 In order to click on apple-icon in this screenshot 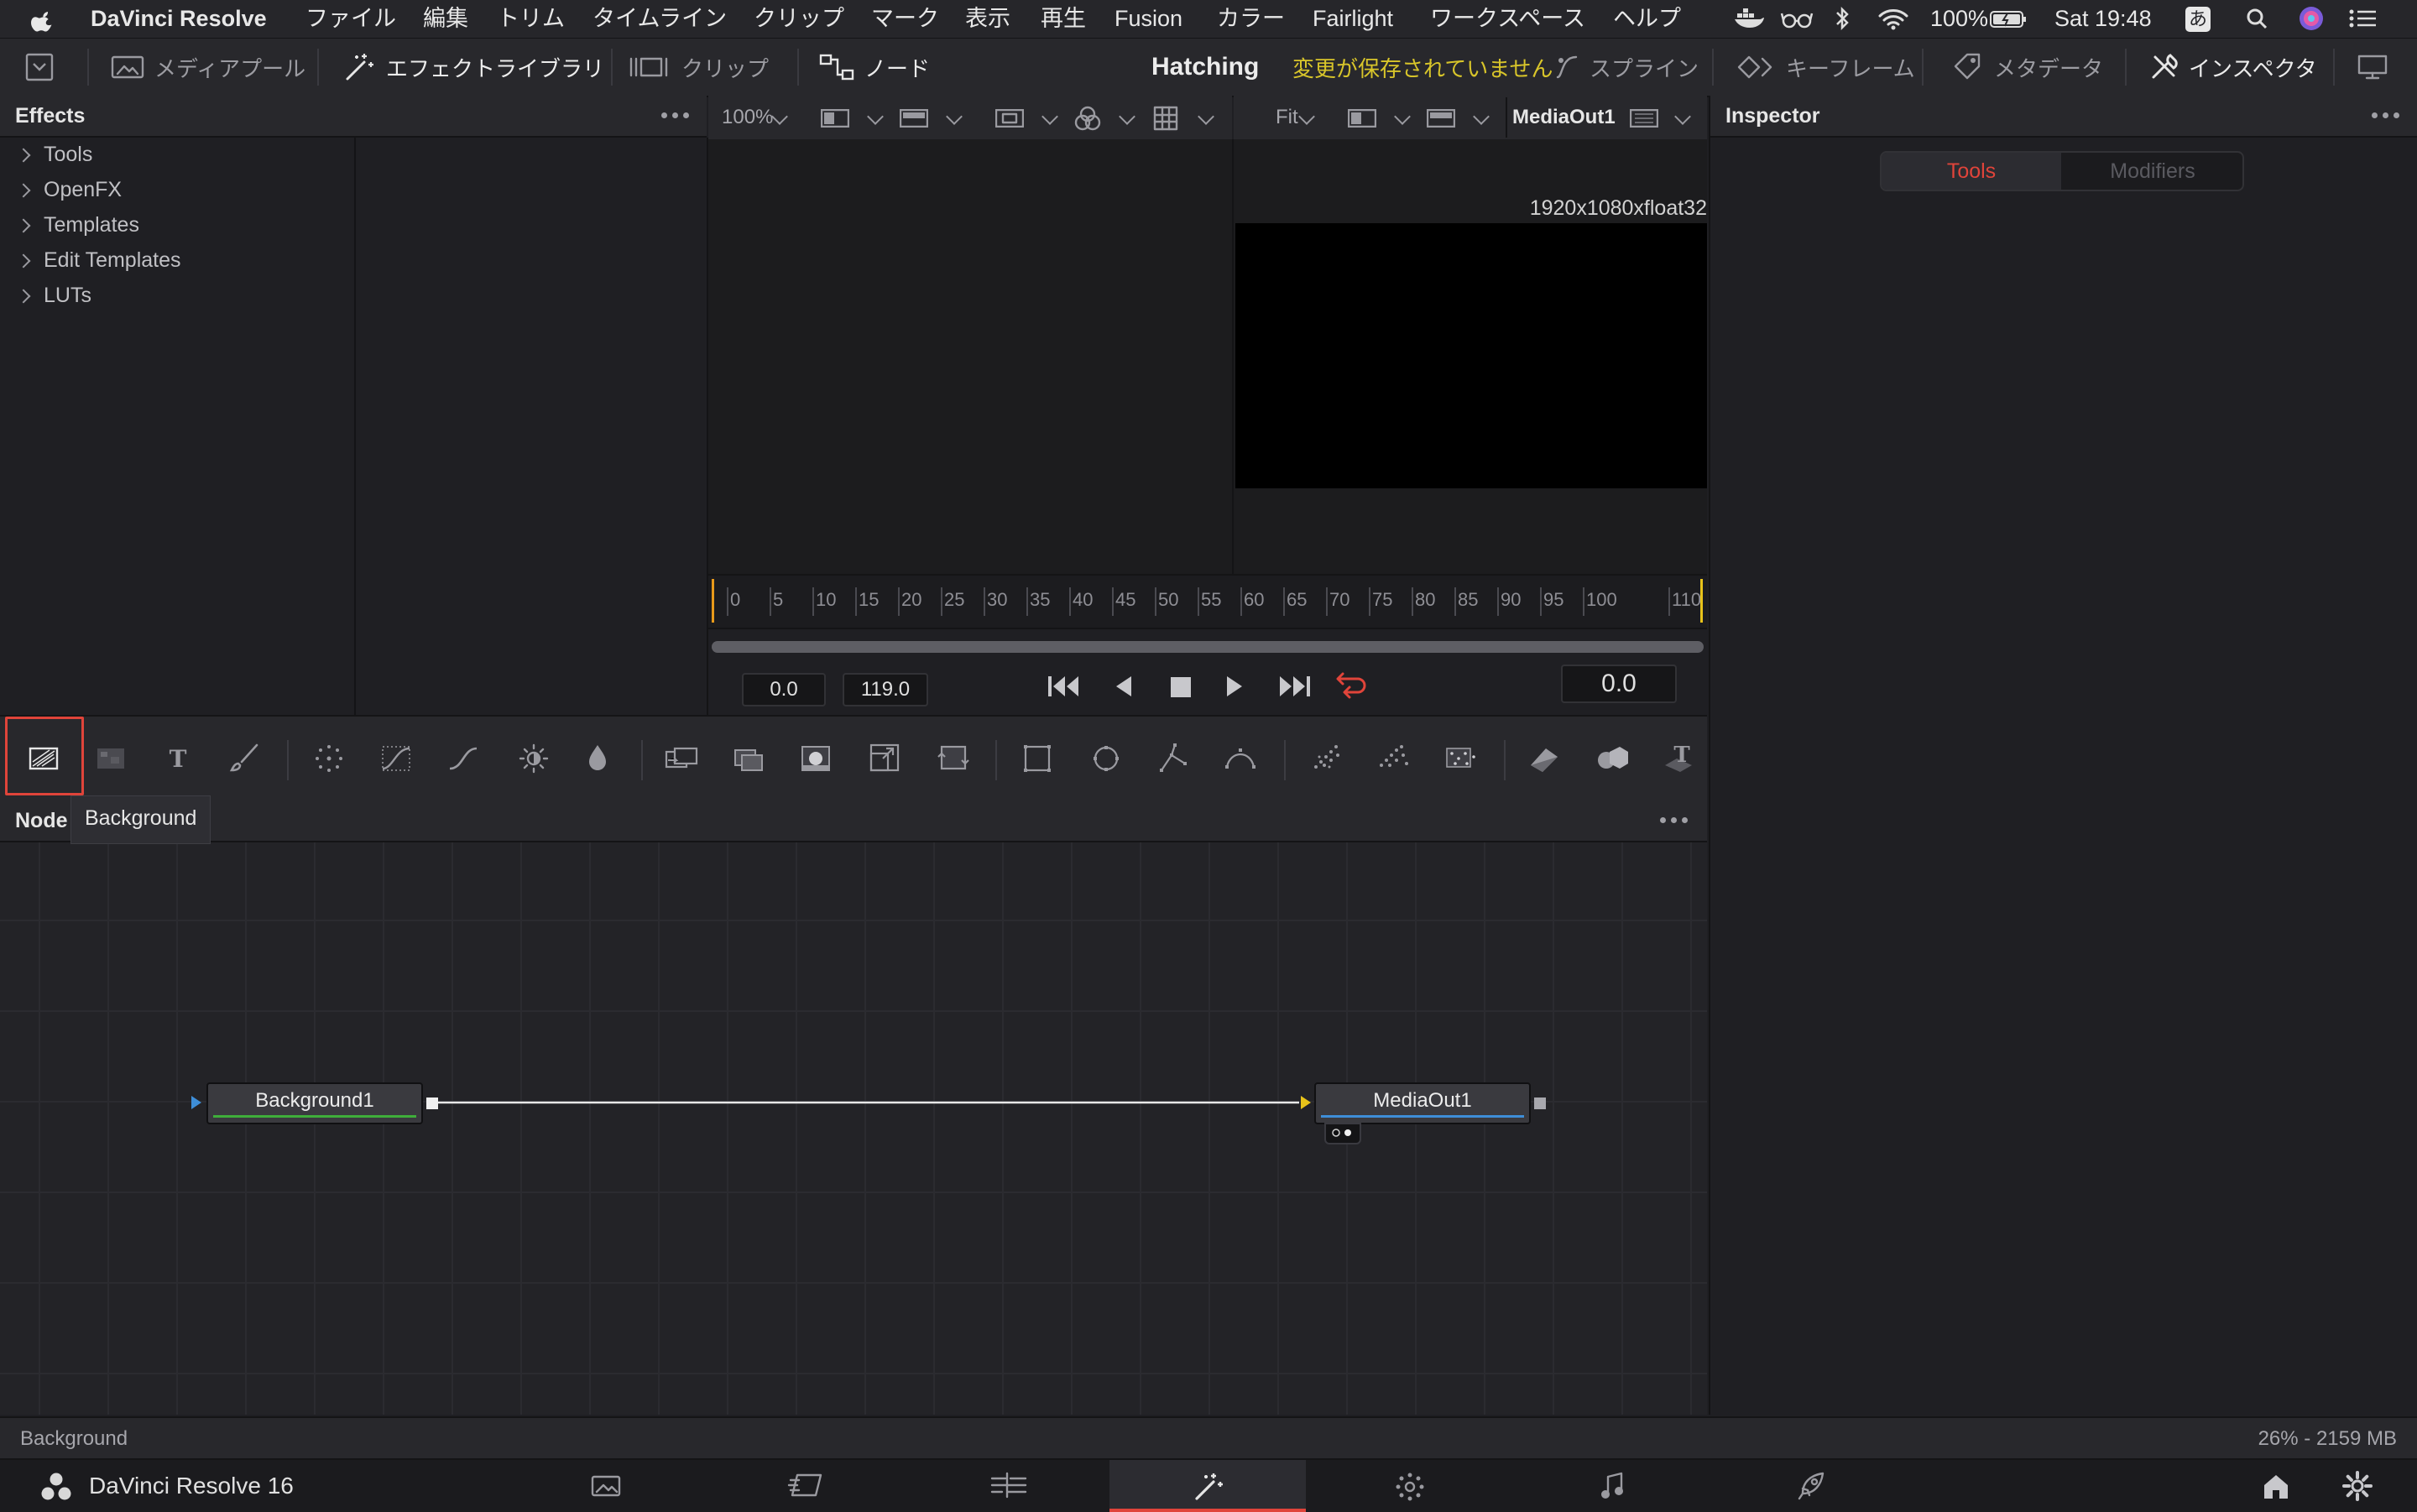, I will do `click(42, 19)`.